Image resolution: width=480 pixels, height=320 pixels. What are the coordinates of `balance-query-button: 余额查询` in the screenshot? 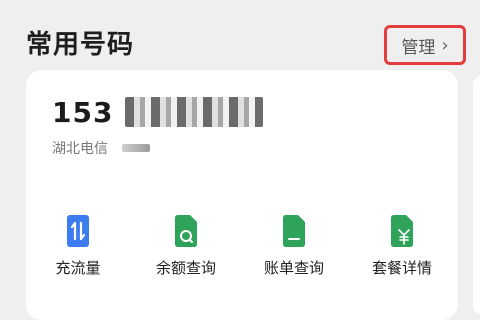 It's located at (186, 246).